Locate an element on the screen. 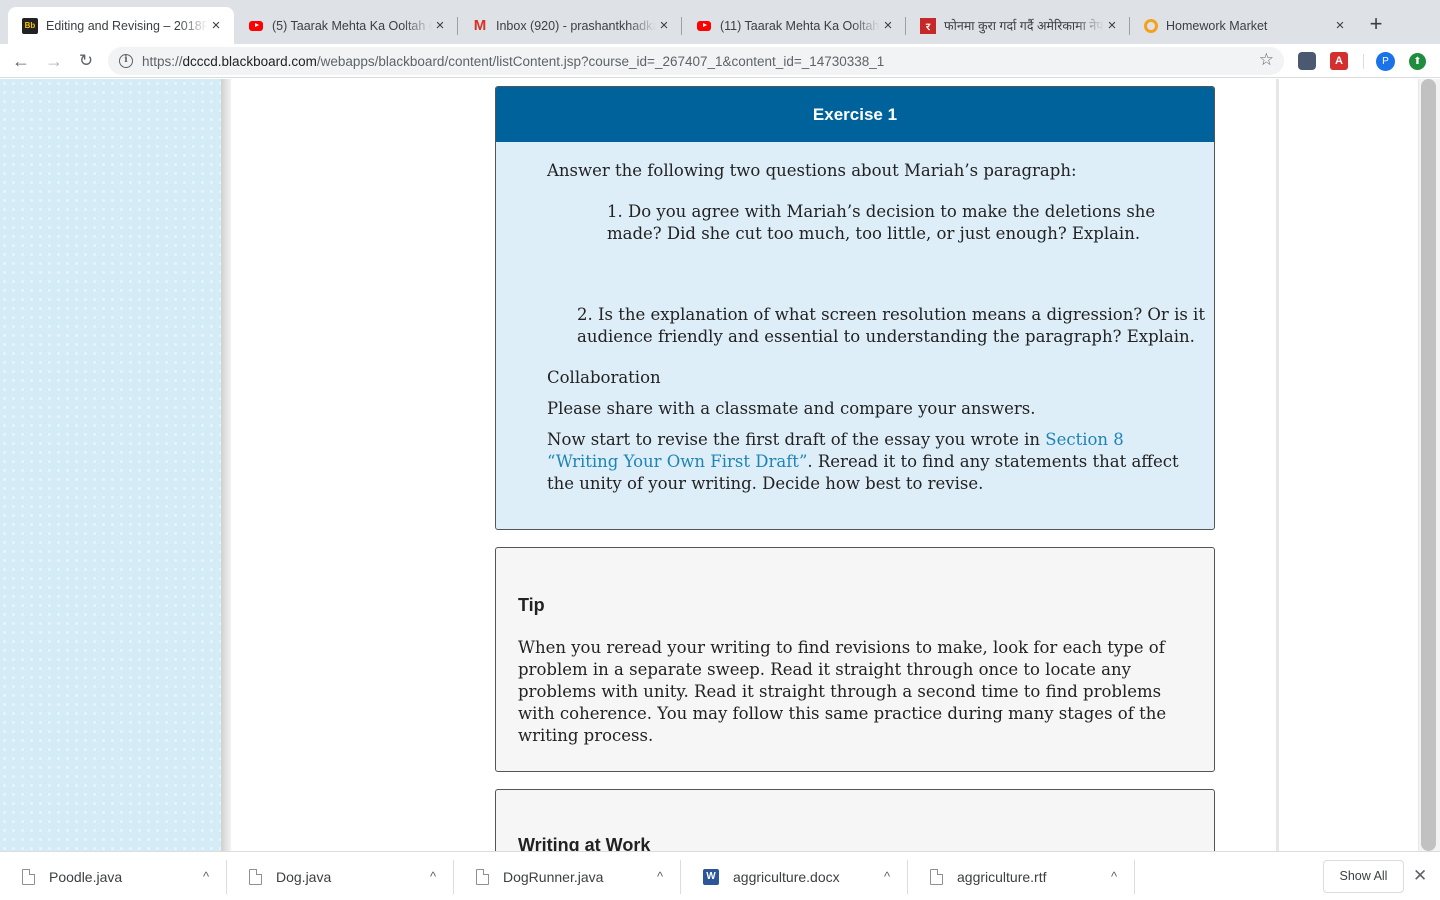  decorative-sidebar is located at coordinates (110, 465).